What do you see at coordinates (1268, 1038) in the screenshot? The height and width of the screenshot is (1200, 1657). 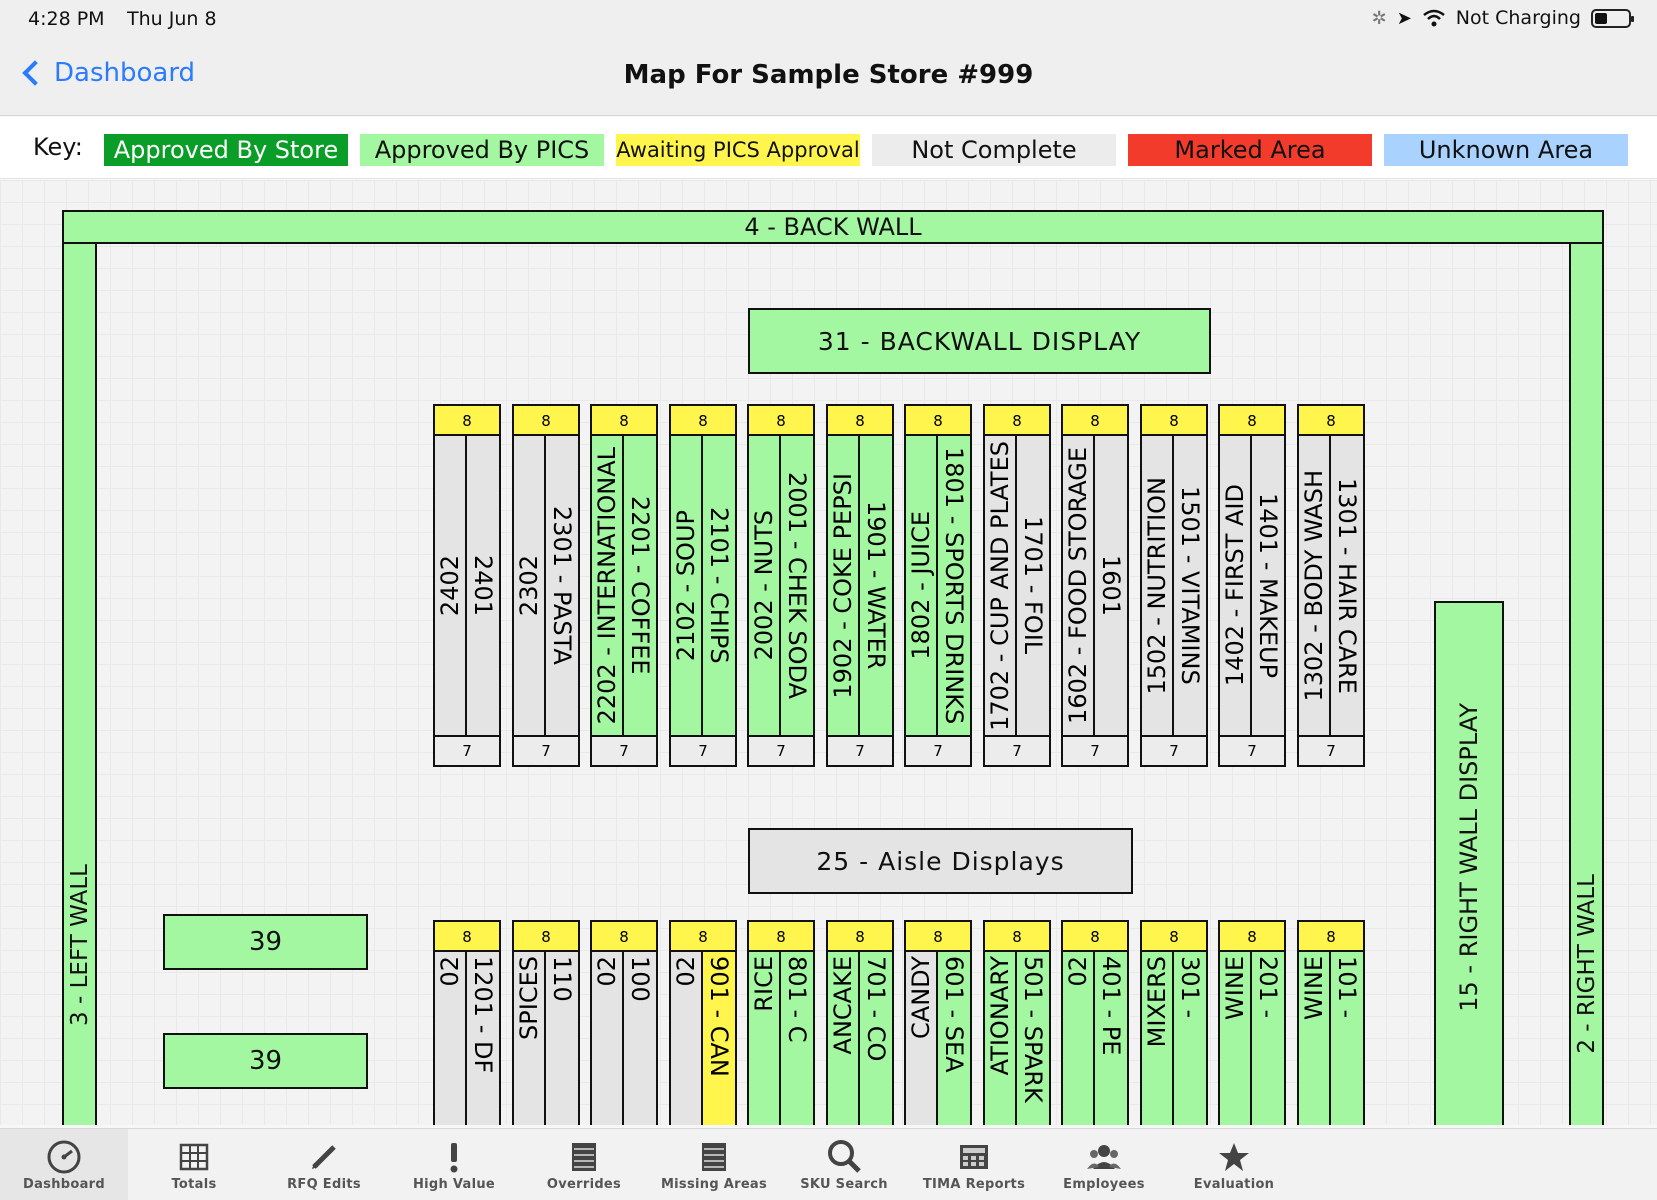 I see `aisle-section-right: 201 -` at bounding box center [1268, 1038].